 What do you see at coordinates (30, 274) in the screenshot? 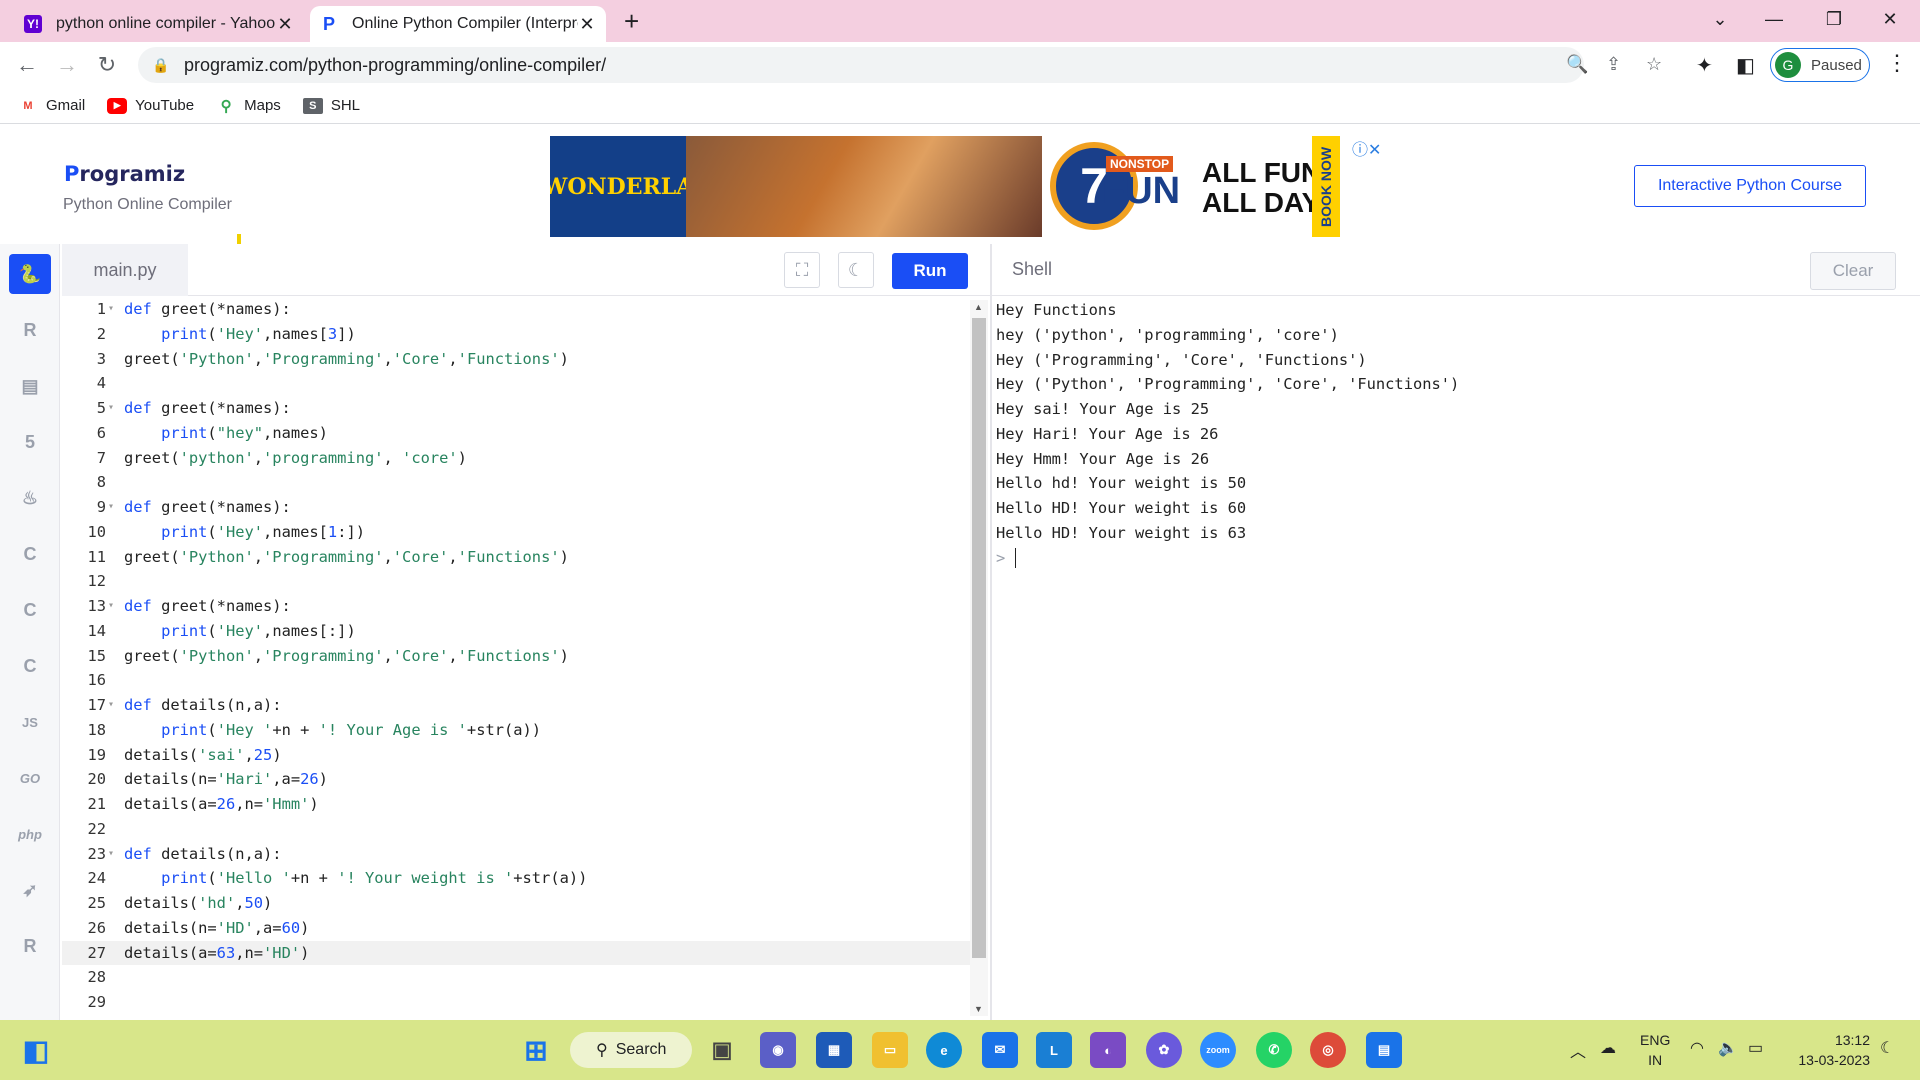
I see `python-icon: 🐍` at bounding box center [30, 274].